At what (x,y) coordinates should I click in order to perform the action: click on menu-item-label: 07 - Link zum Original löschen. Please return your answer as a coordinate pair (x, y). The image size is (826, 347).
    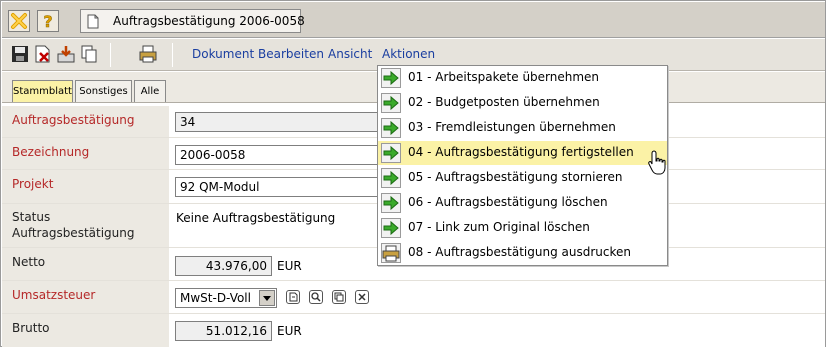
    Looking at the image, I should click on (499, 227).